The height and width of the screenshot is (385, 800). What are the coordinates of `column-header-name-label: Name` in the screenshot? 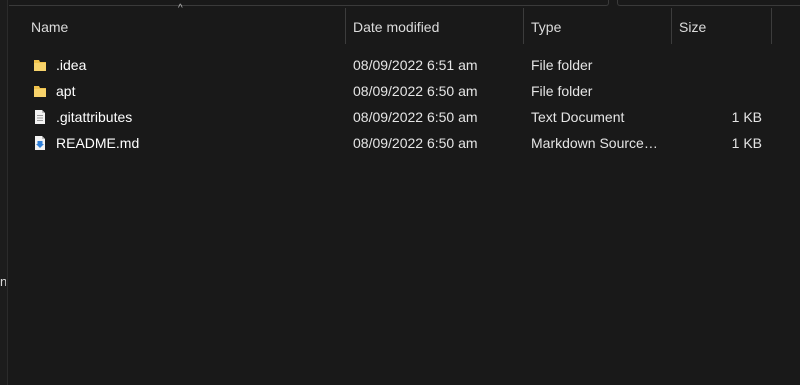 It's located at (50, 27).